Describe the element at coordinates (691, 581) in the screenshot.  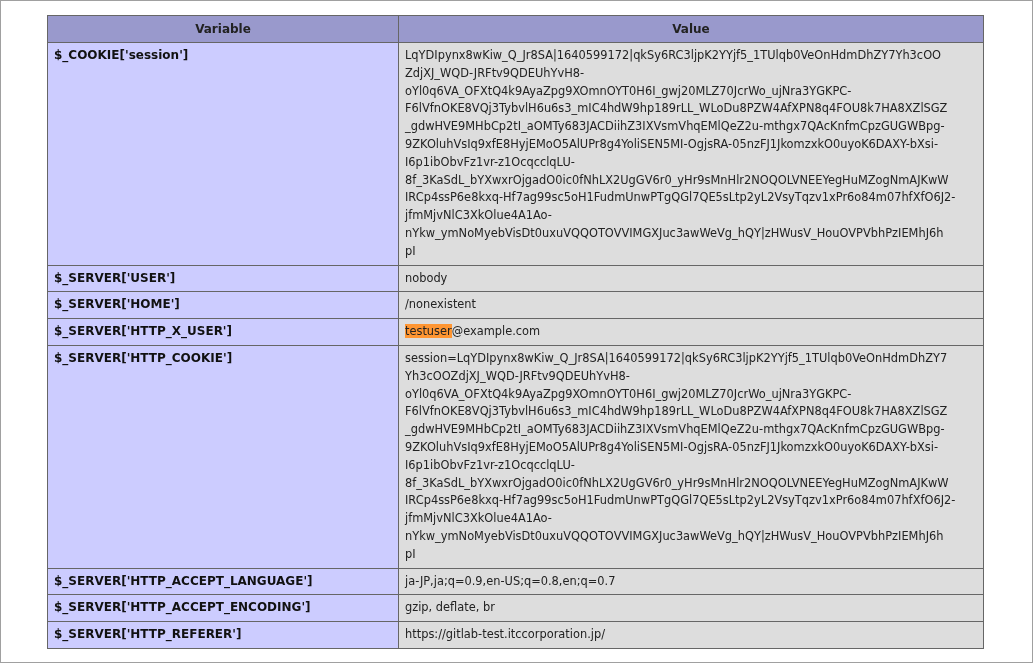
I see `value-cell: ja-JP,ja;q=0.9,en-US;q=0.8,en;q=0.7` at that location.